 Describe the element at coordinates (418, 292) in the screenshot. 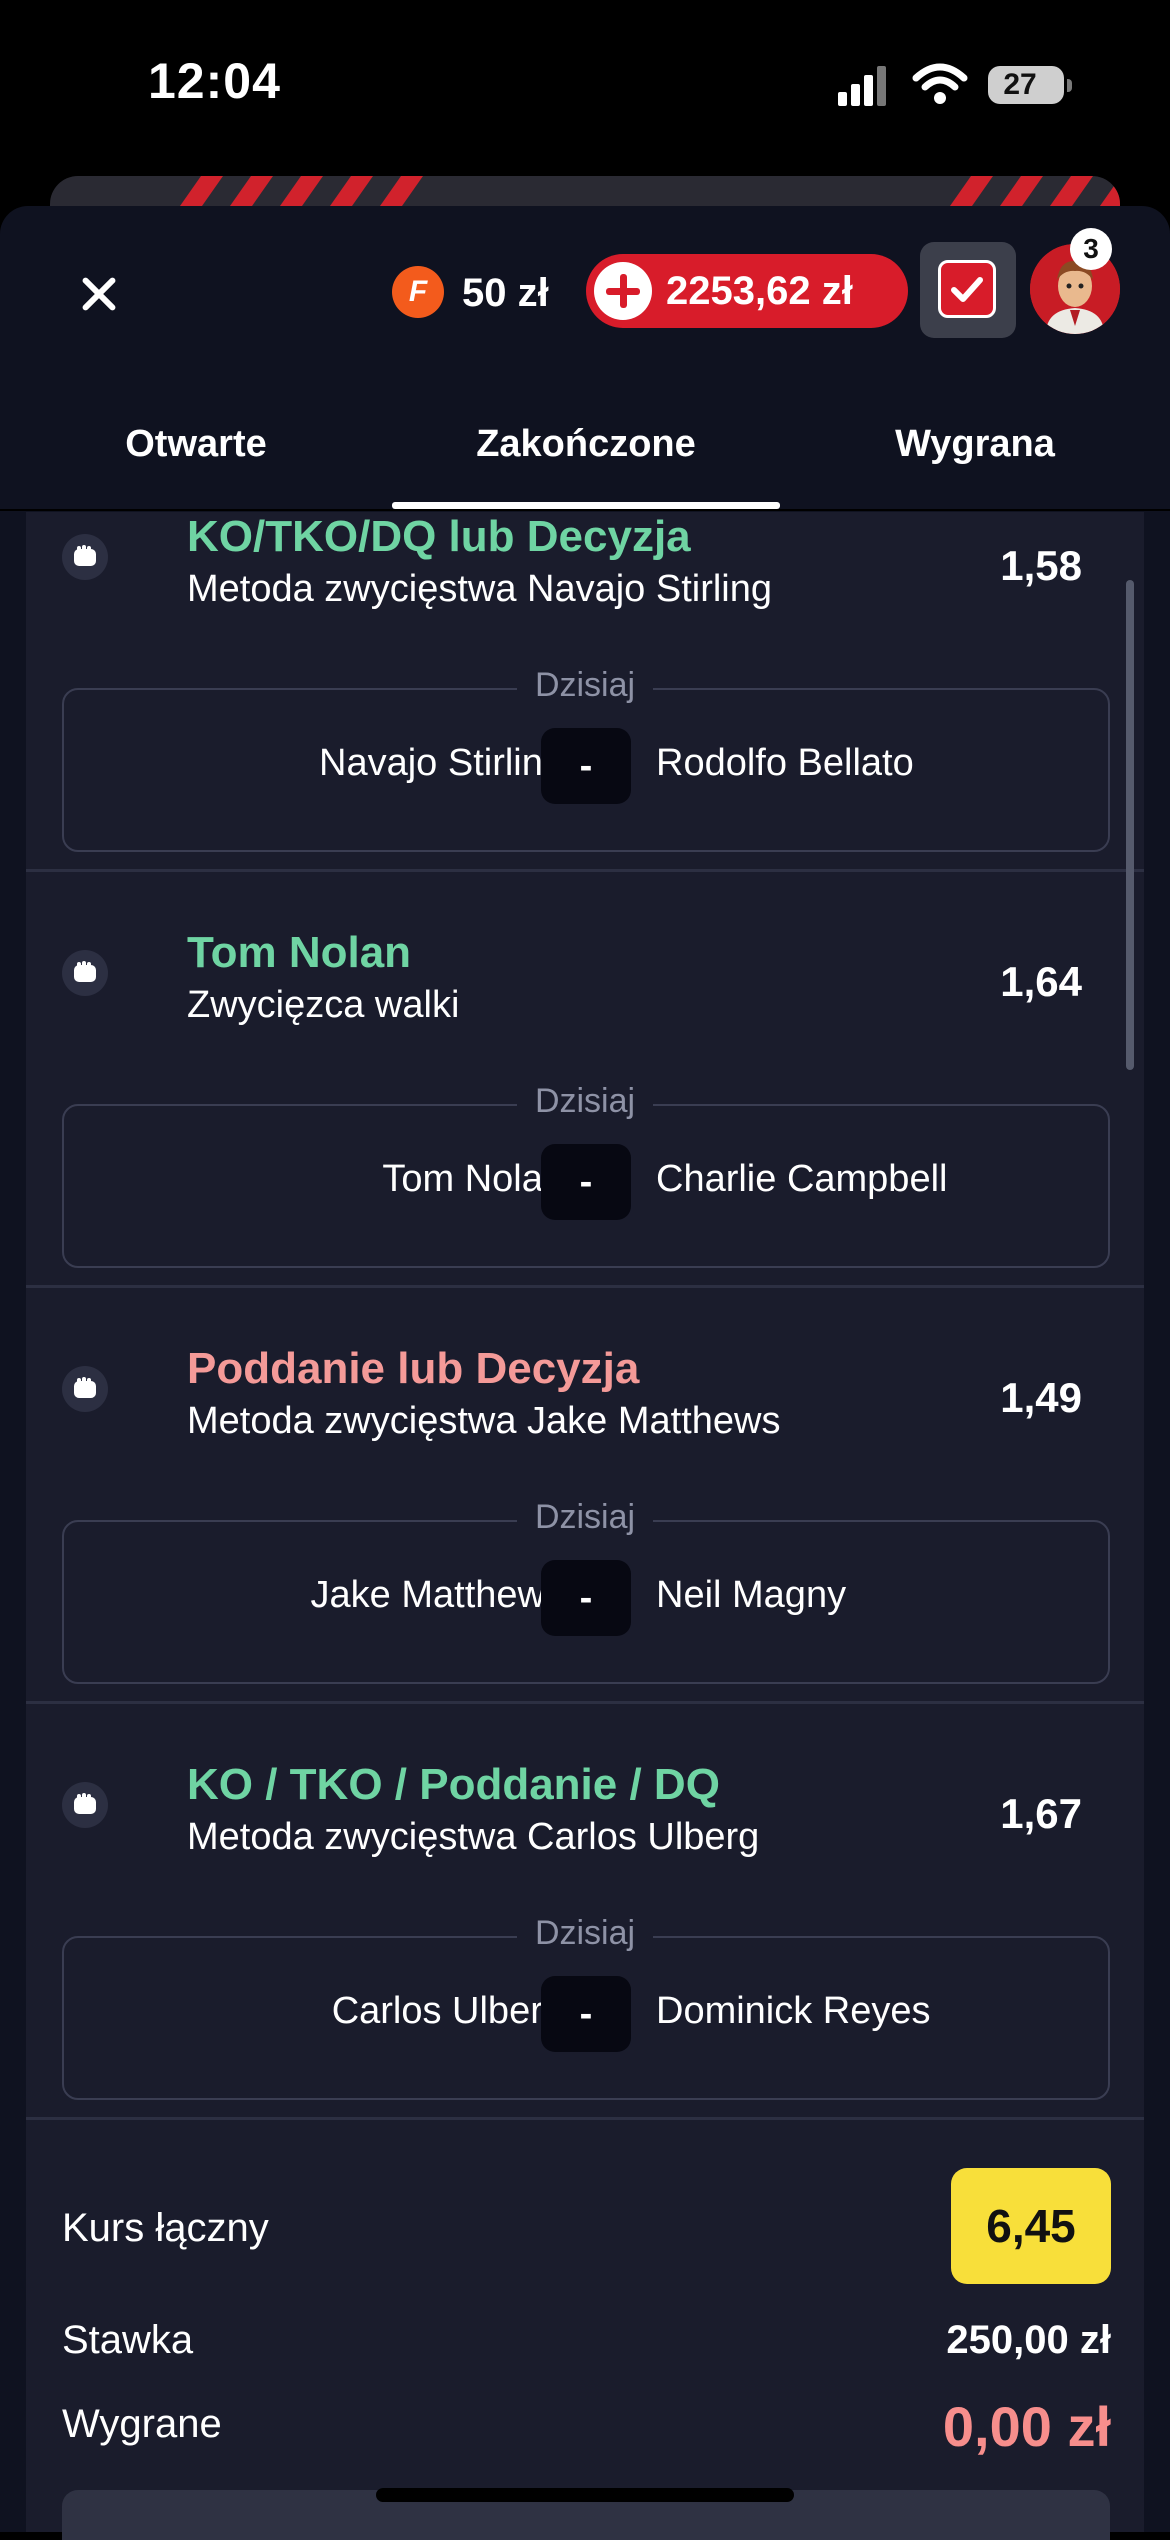

I see `freebet-coin-icon: F` at that location.